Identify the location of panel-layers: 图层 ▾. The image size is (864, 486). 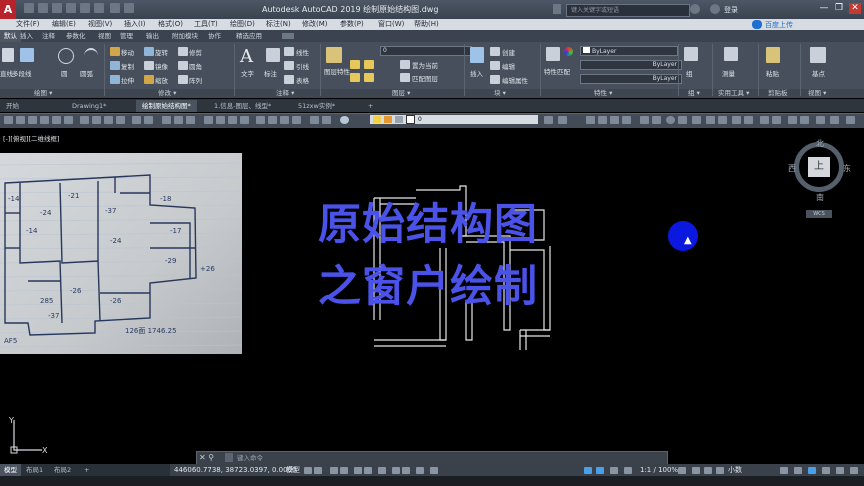
(401, 93).